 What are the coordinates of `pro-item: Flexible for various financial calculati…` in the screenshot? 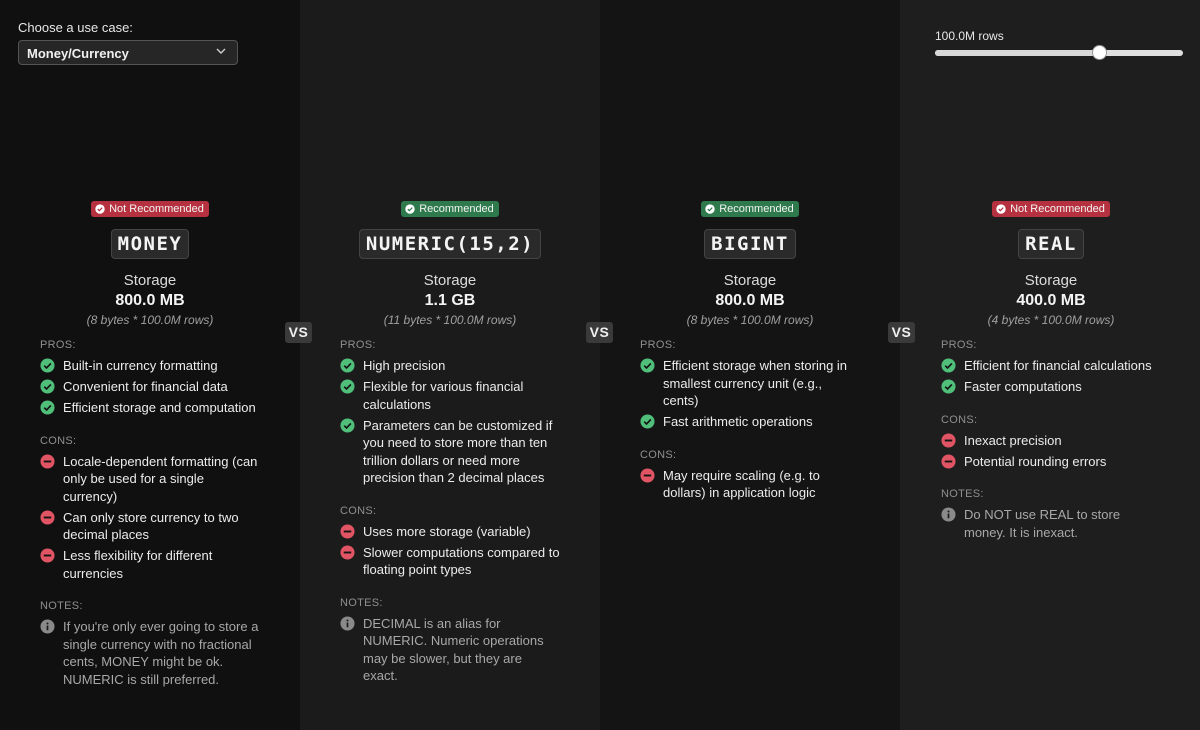 It's located at (450, 395).